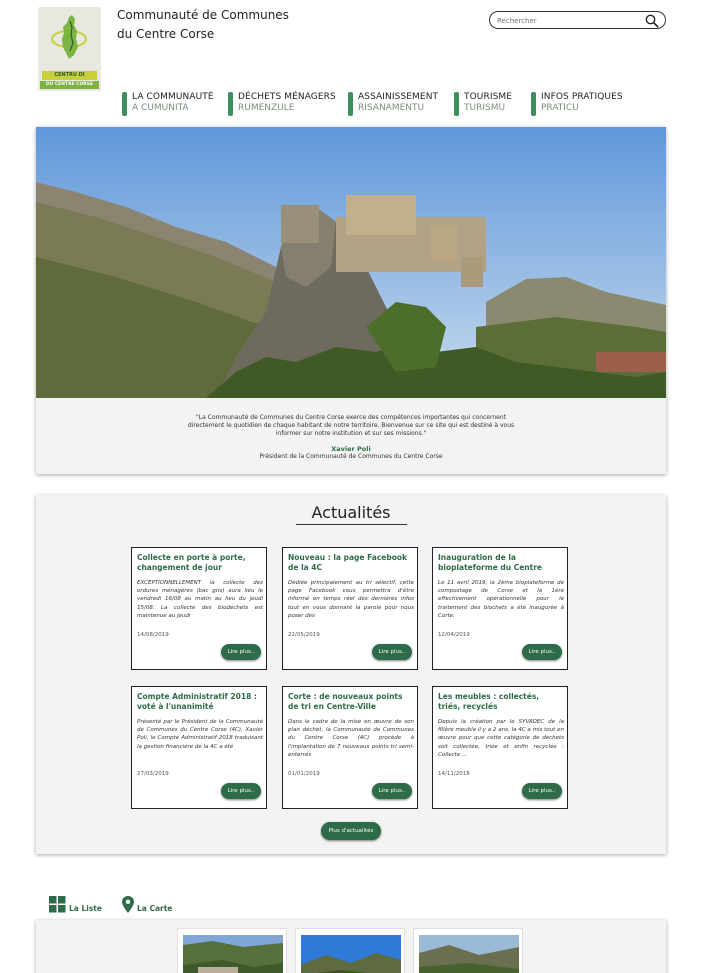 The width and height of the screenshot is (719, 973). I want to click on nav-item-tourisme: TOURISME TURISMU, so click(483, 104).